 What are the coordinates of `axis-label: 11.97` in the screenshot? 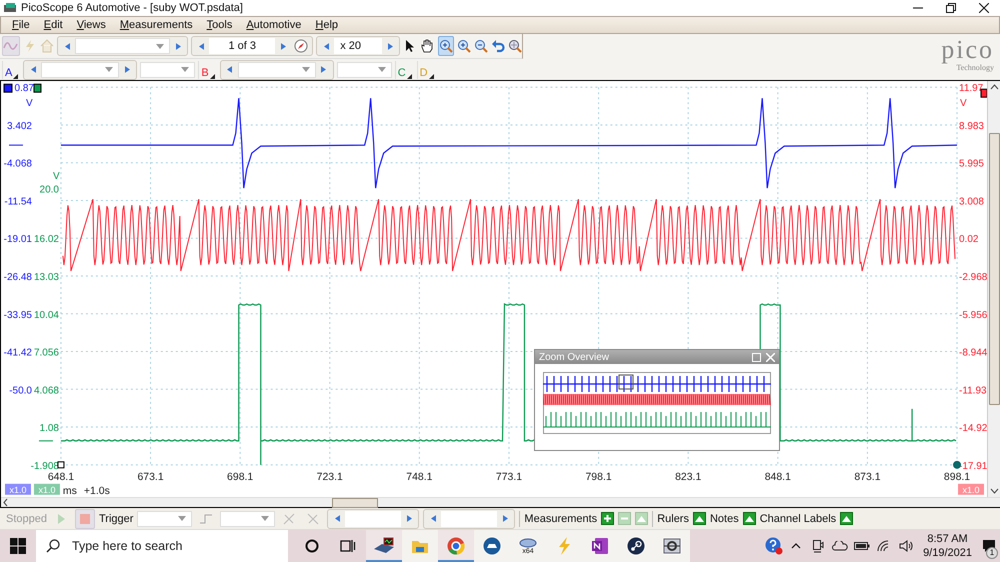 It's located at (971, 88).